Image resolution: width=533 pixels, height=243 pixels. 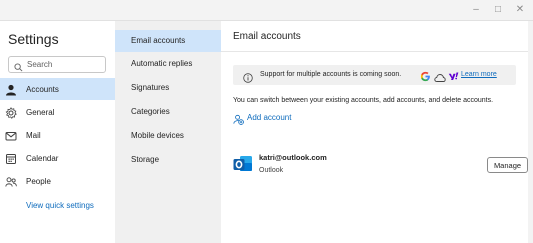 What do you see at coordinates (380, 168) in the screenshot?
I see `account-row: katri@outlook.com Outlook Manage` at bounding box center [380, 168].